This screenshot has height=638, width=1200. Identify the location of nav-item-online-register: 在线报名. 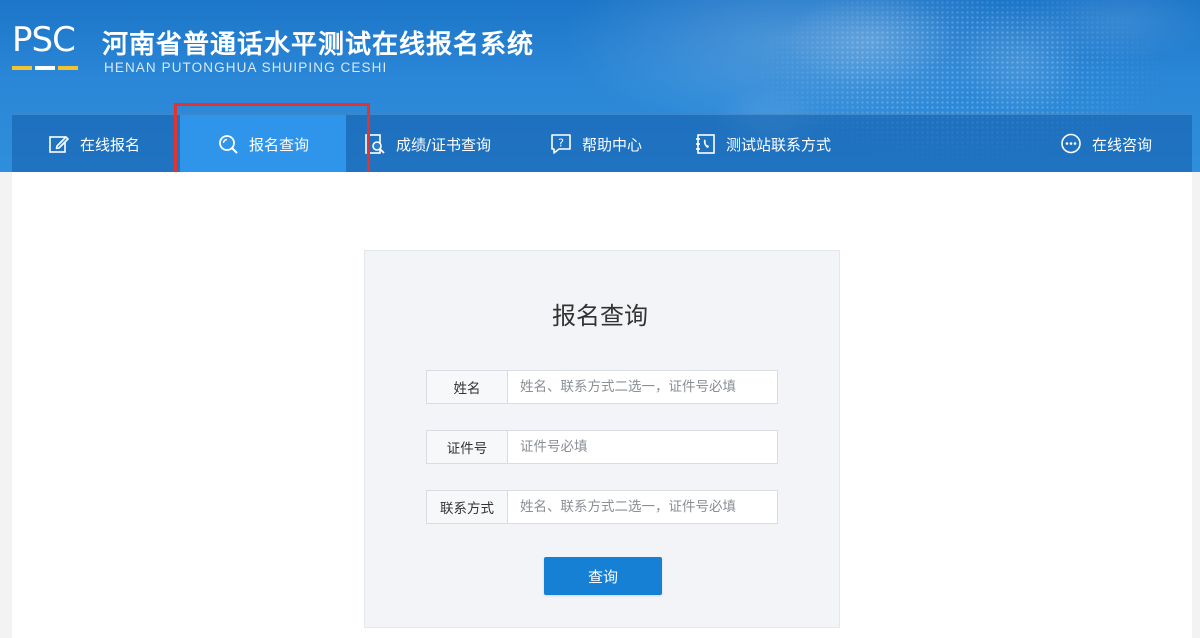
(94, 143).